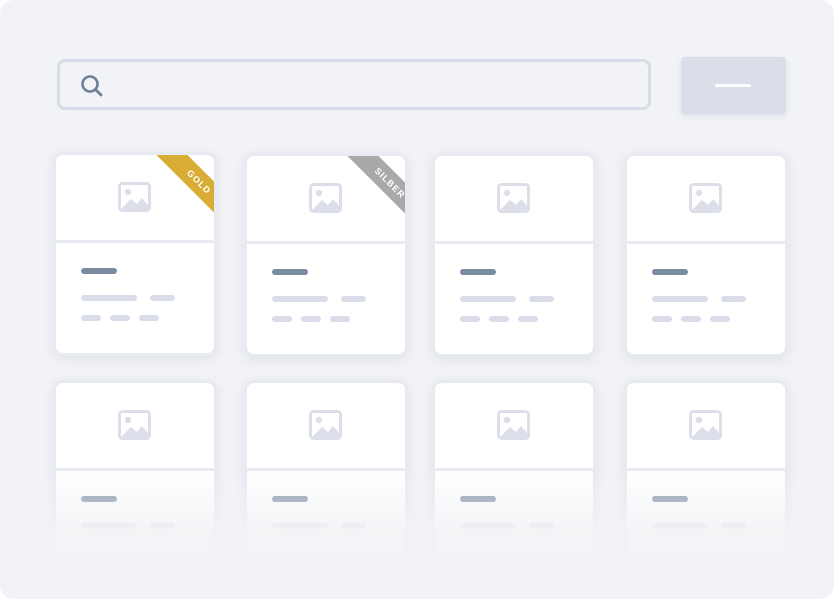 This screenshot has height=599, width=834. I want to click on badge-label: SILBER, so click(374, 192).